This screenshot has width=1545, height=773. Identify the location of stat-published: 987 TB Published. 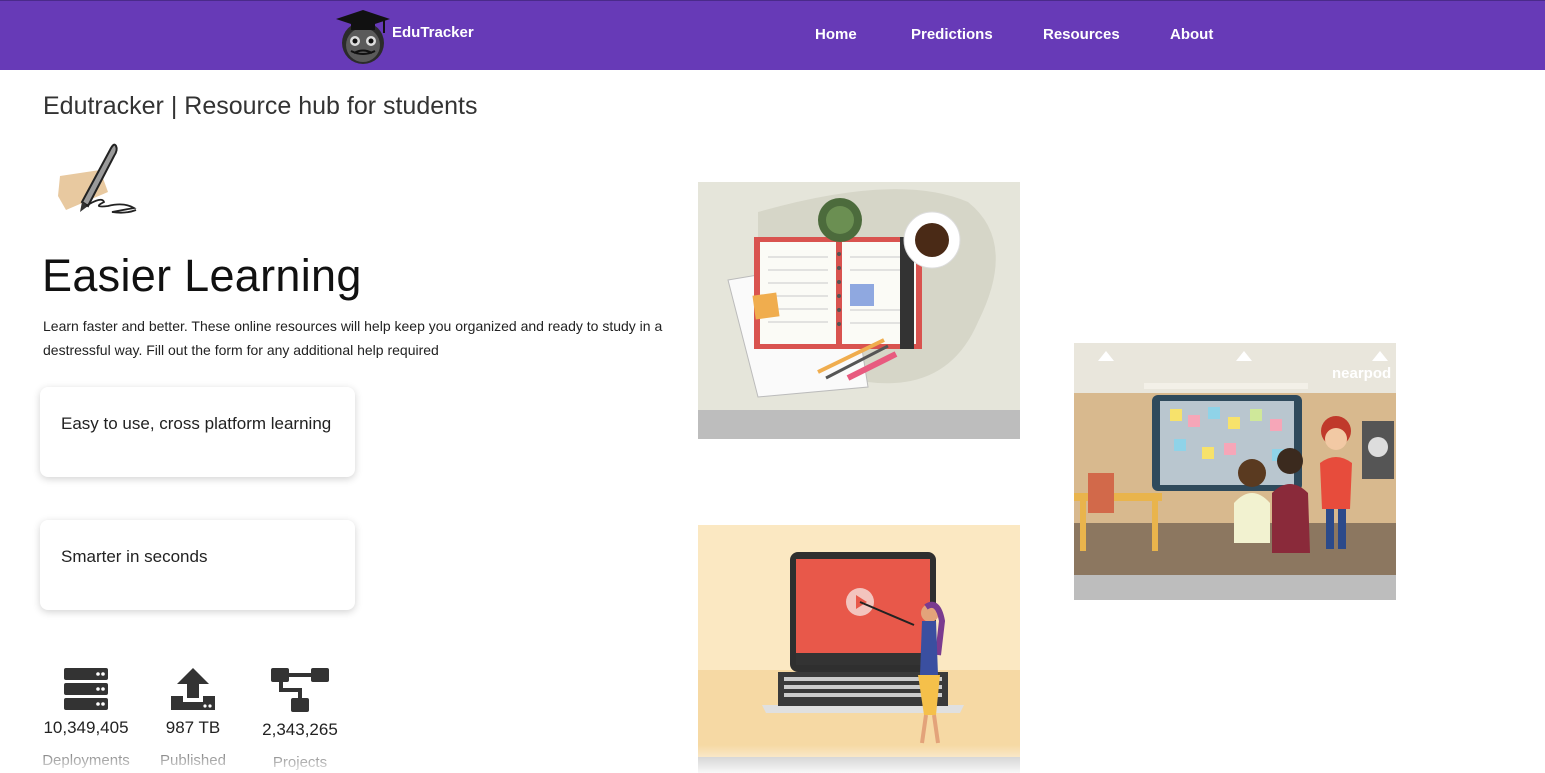
(193, 717).